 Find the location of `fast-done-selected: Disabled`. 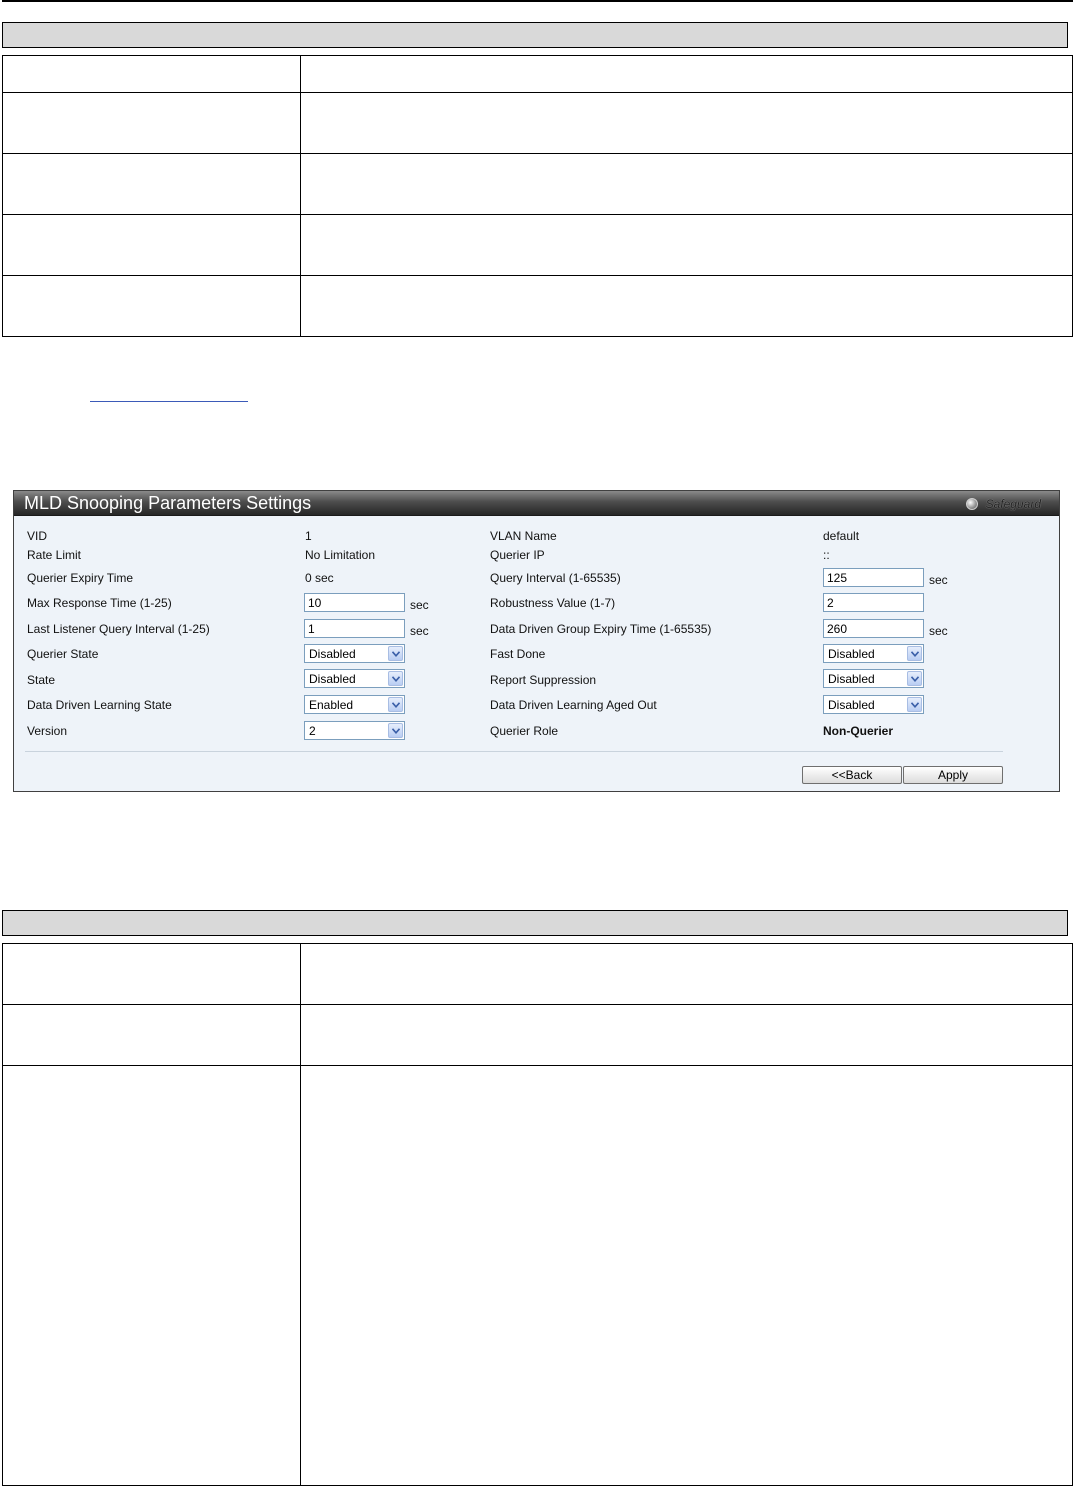

fast-done-selected: Disabled is located at coordinates (851, 654).